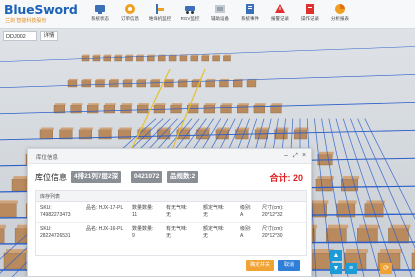  What do you see at coordinates (386, 268) in the screenshot?
I see `scene-rotate-button: ⟳` at bounding box center [386, 268].